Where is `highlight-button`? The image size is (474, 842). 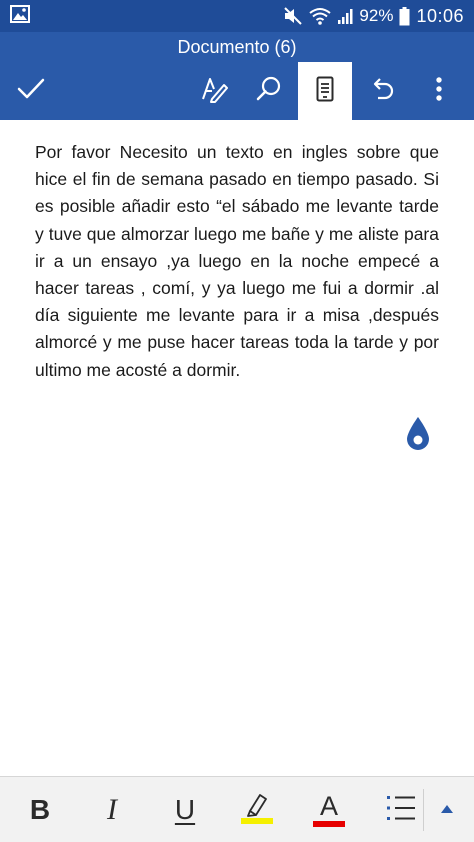 highlight-button is located at coordinates (257, 809).